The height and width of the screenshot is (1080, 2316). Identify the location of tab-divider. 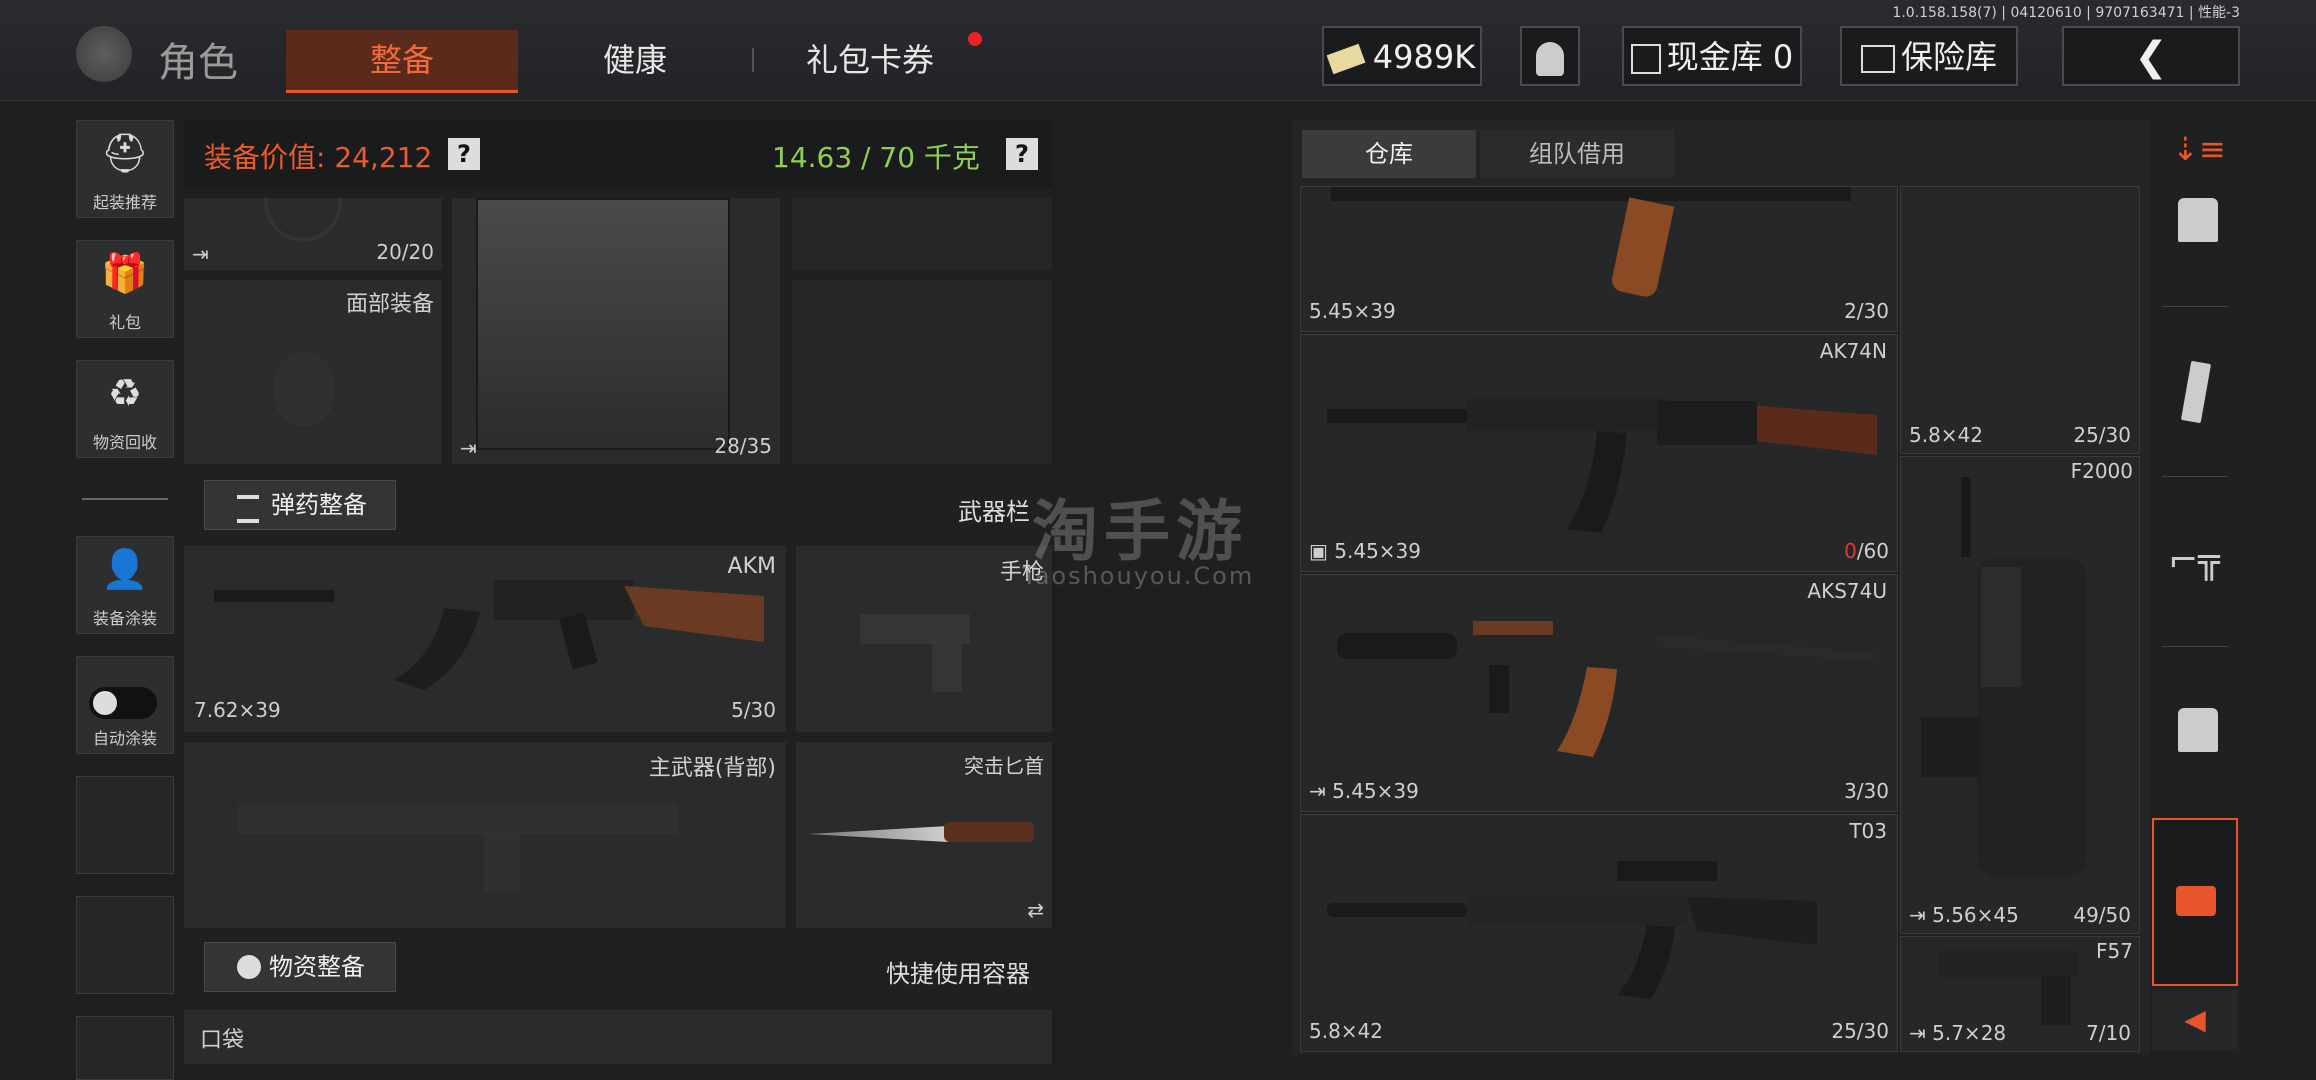
(753, 60).